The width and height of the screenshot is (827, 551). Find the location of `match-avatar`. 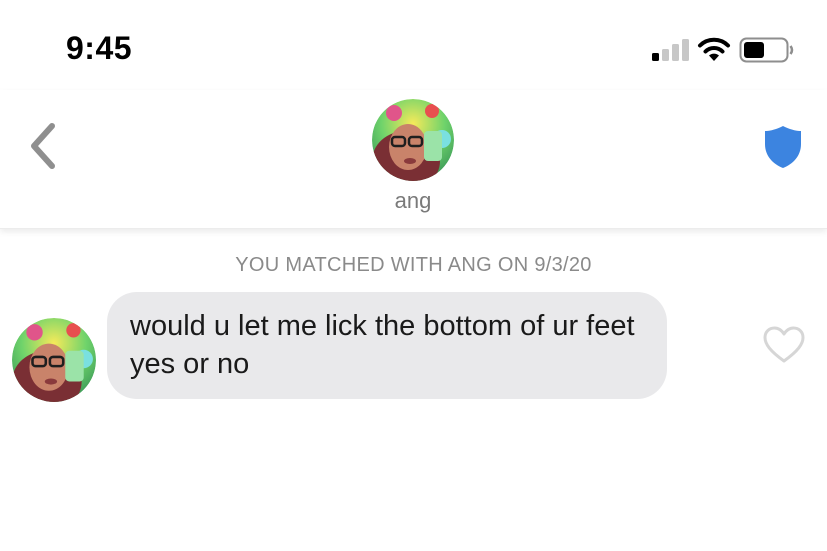

match-avatar is located at coordinates (413, 140).